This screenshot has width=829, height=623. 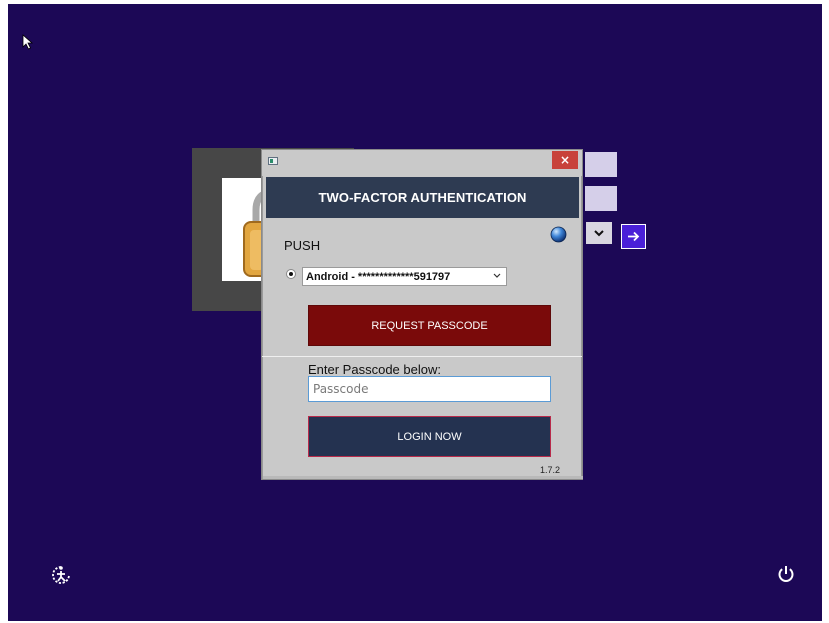 I want to click on dialog-header: TWO-FACTOR AUTHENTICATION, so click(x=422, y=197).